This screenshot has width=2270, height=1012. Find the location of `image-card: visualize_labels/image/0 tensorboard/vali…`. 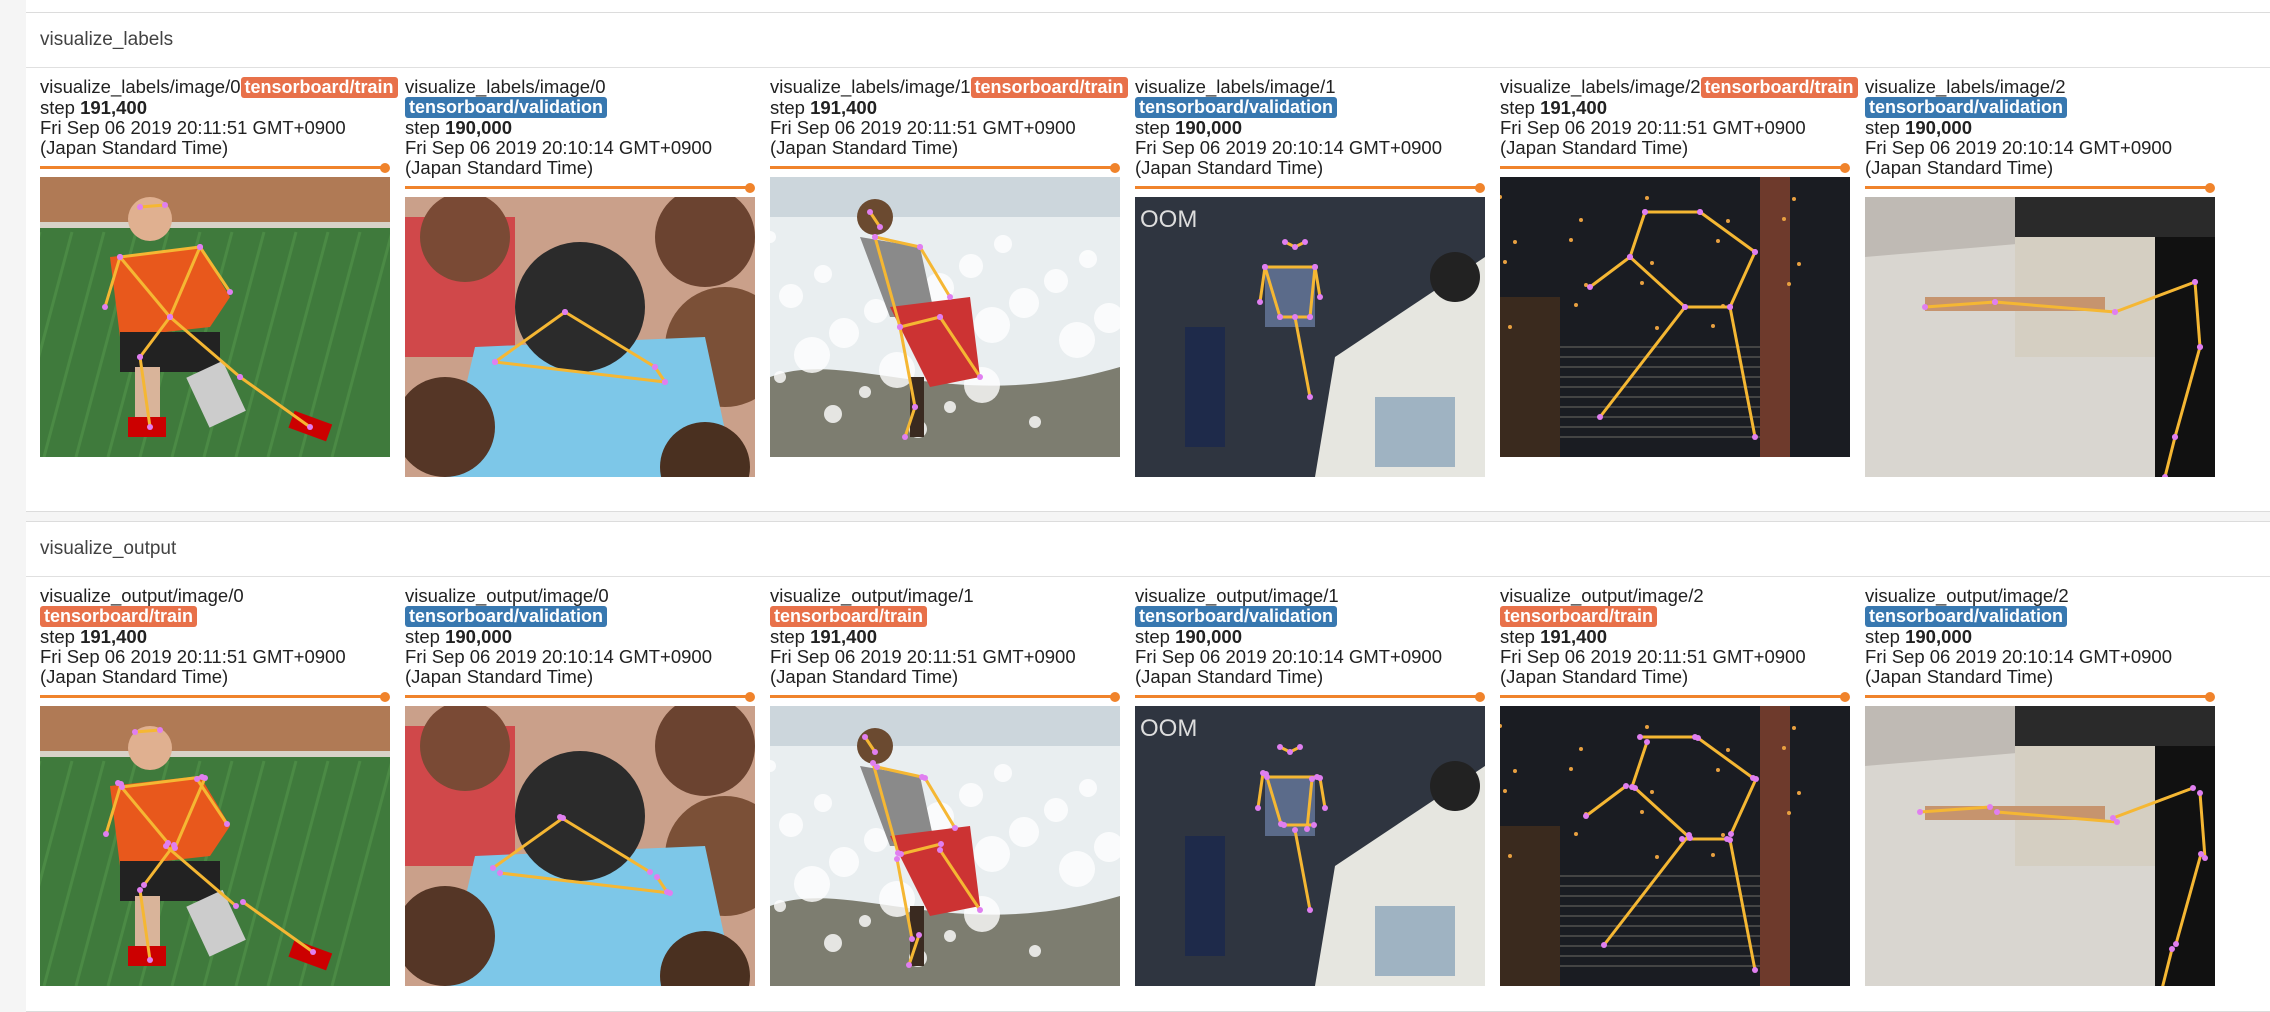

image-card: visualize_labels/image/0 tensorboard/vali… is located at coordinates (580, 276).